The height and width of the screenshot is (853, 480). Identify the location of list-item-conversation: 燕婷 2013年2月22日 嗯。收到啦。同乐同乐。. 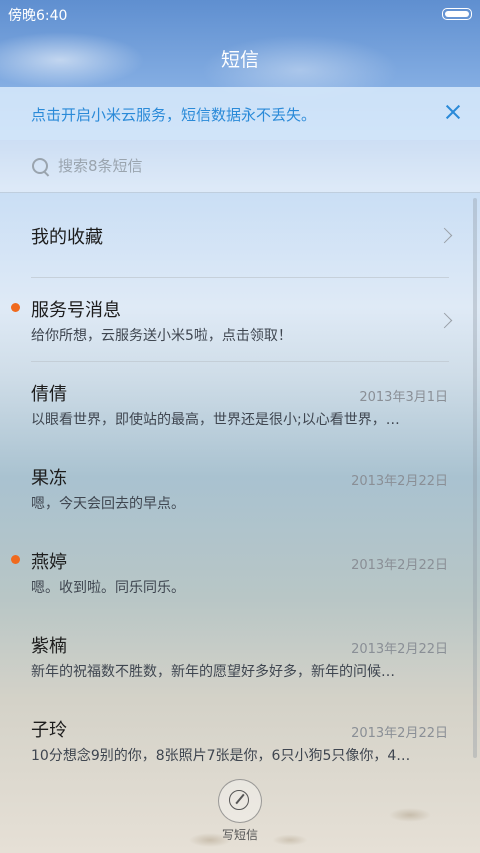
(240, 572).